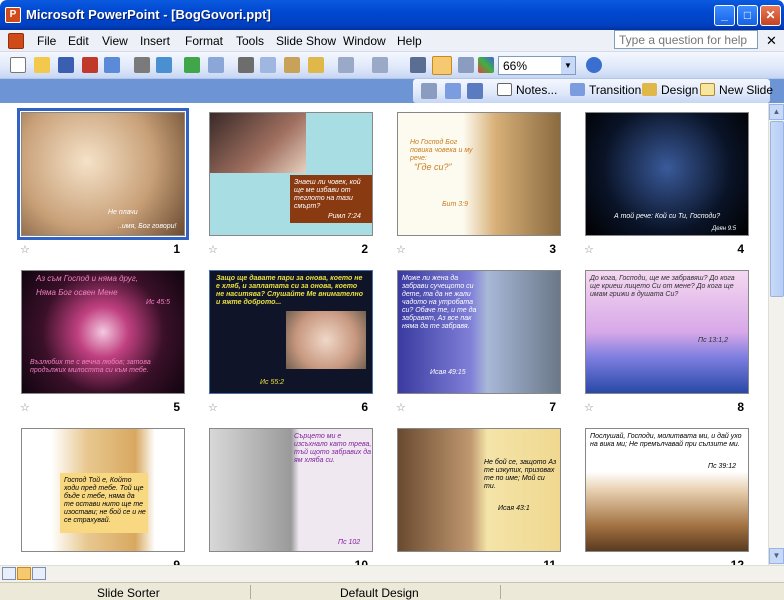  What do you see at coordinates (246, 65) in the screenshot?
I see `cut-icon` at bounding box center [246, 65].